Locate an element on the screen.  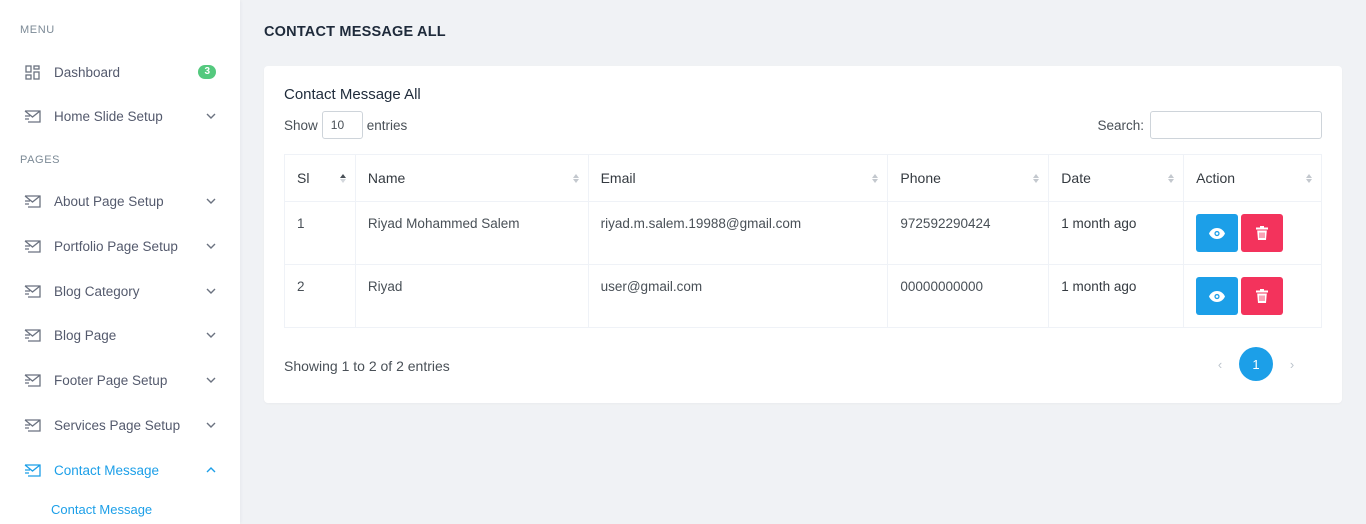
cell-email: user@gmail.com is located at coordinates (738, 296).